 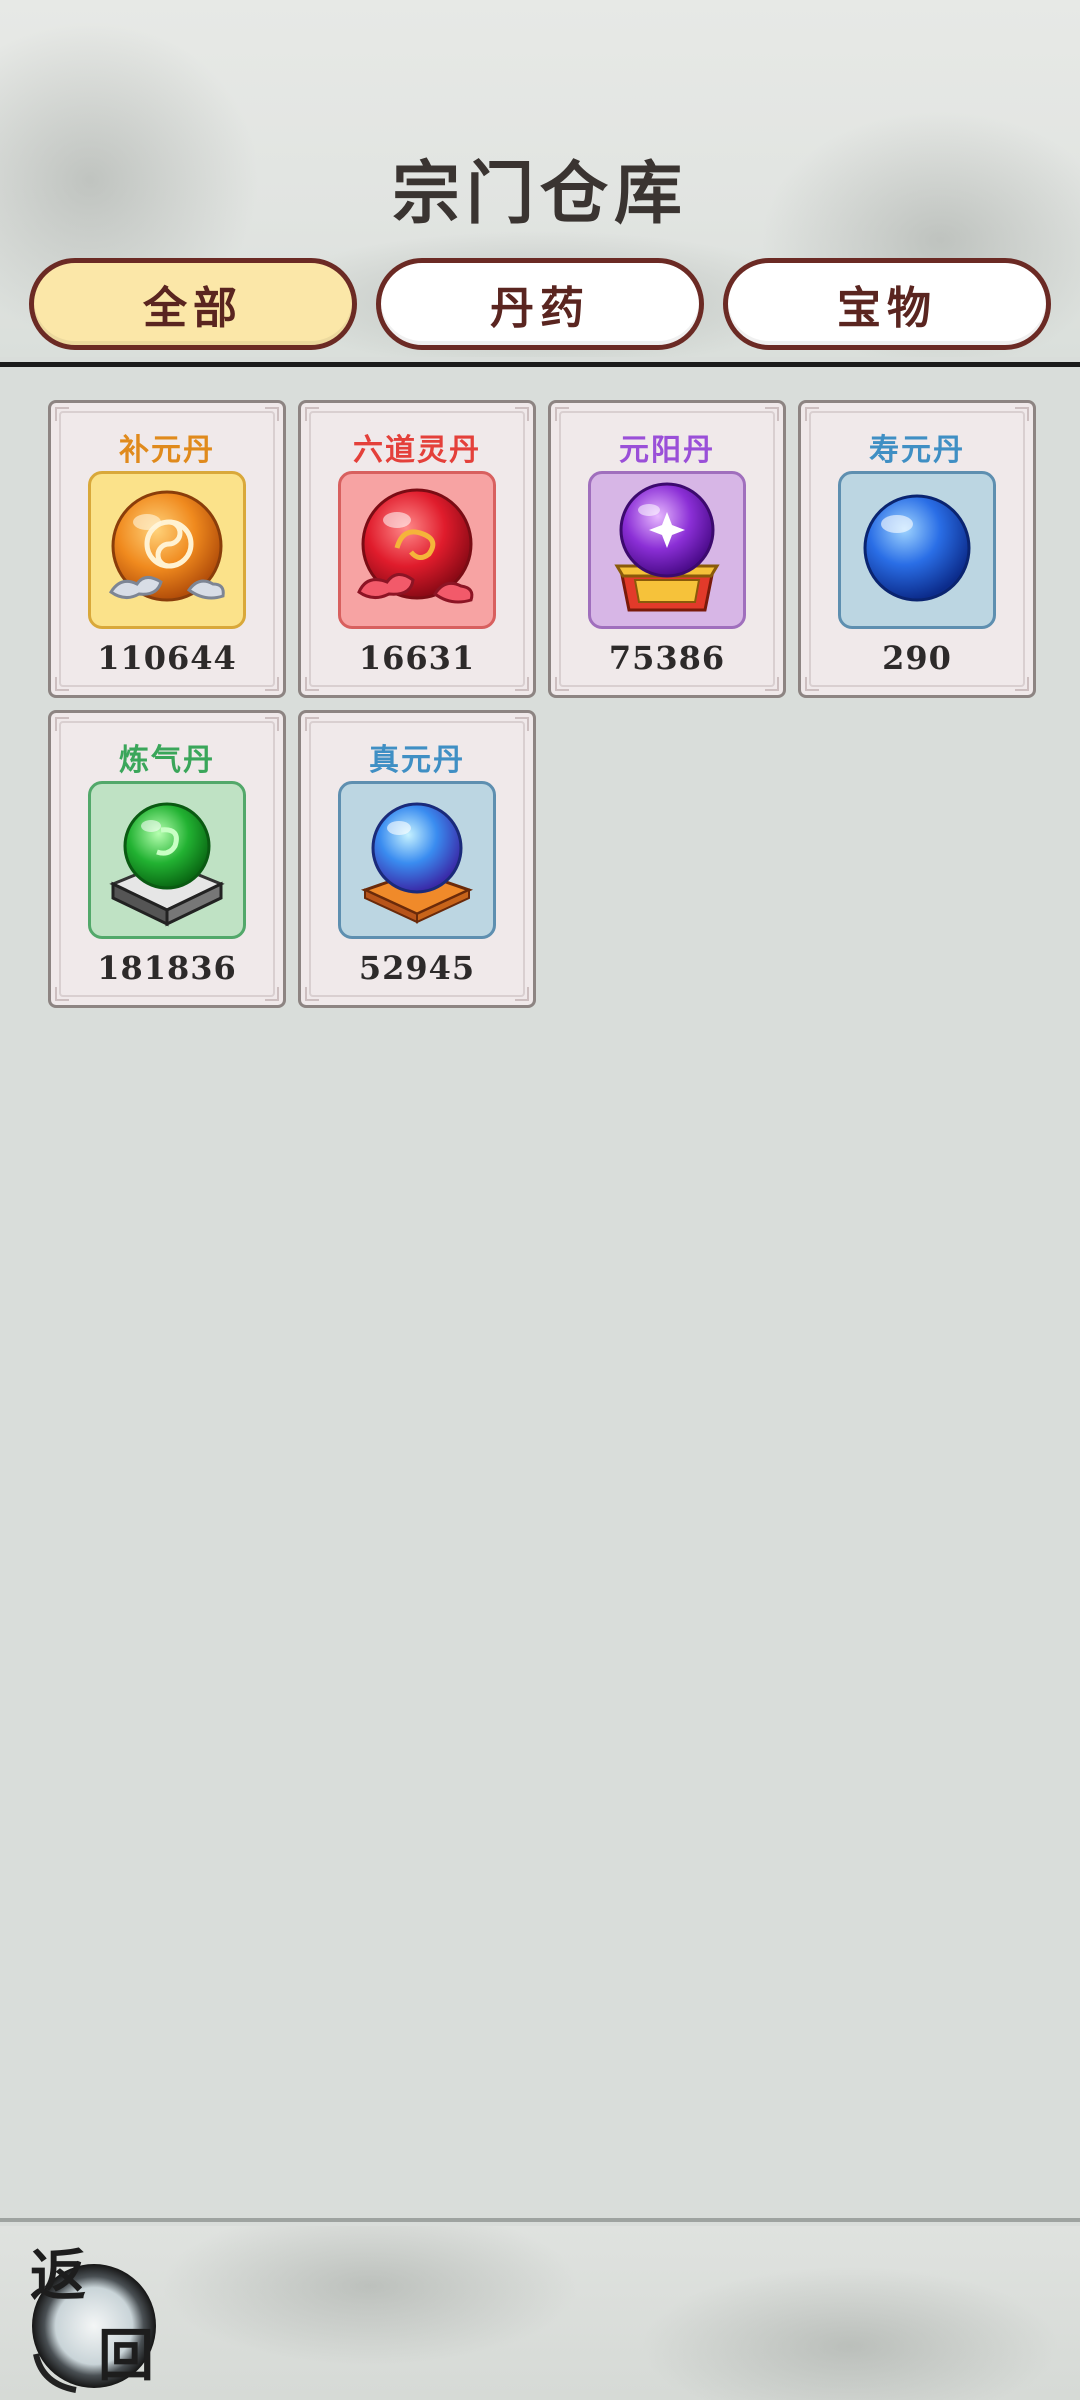 I want to click on item-name: 真元丹, so click(x=417, y=760).